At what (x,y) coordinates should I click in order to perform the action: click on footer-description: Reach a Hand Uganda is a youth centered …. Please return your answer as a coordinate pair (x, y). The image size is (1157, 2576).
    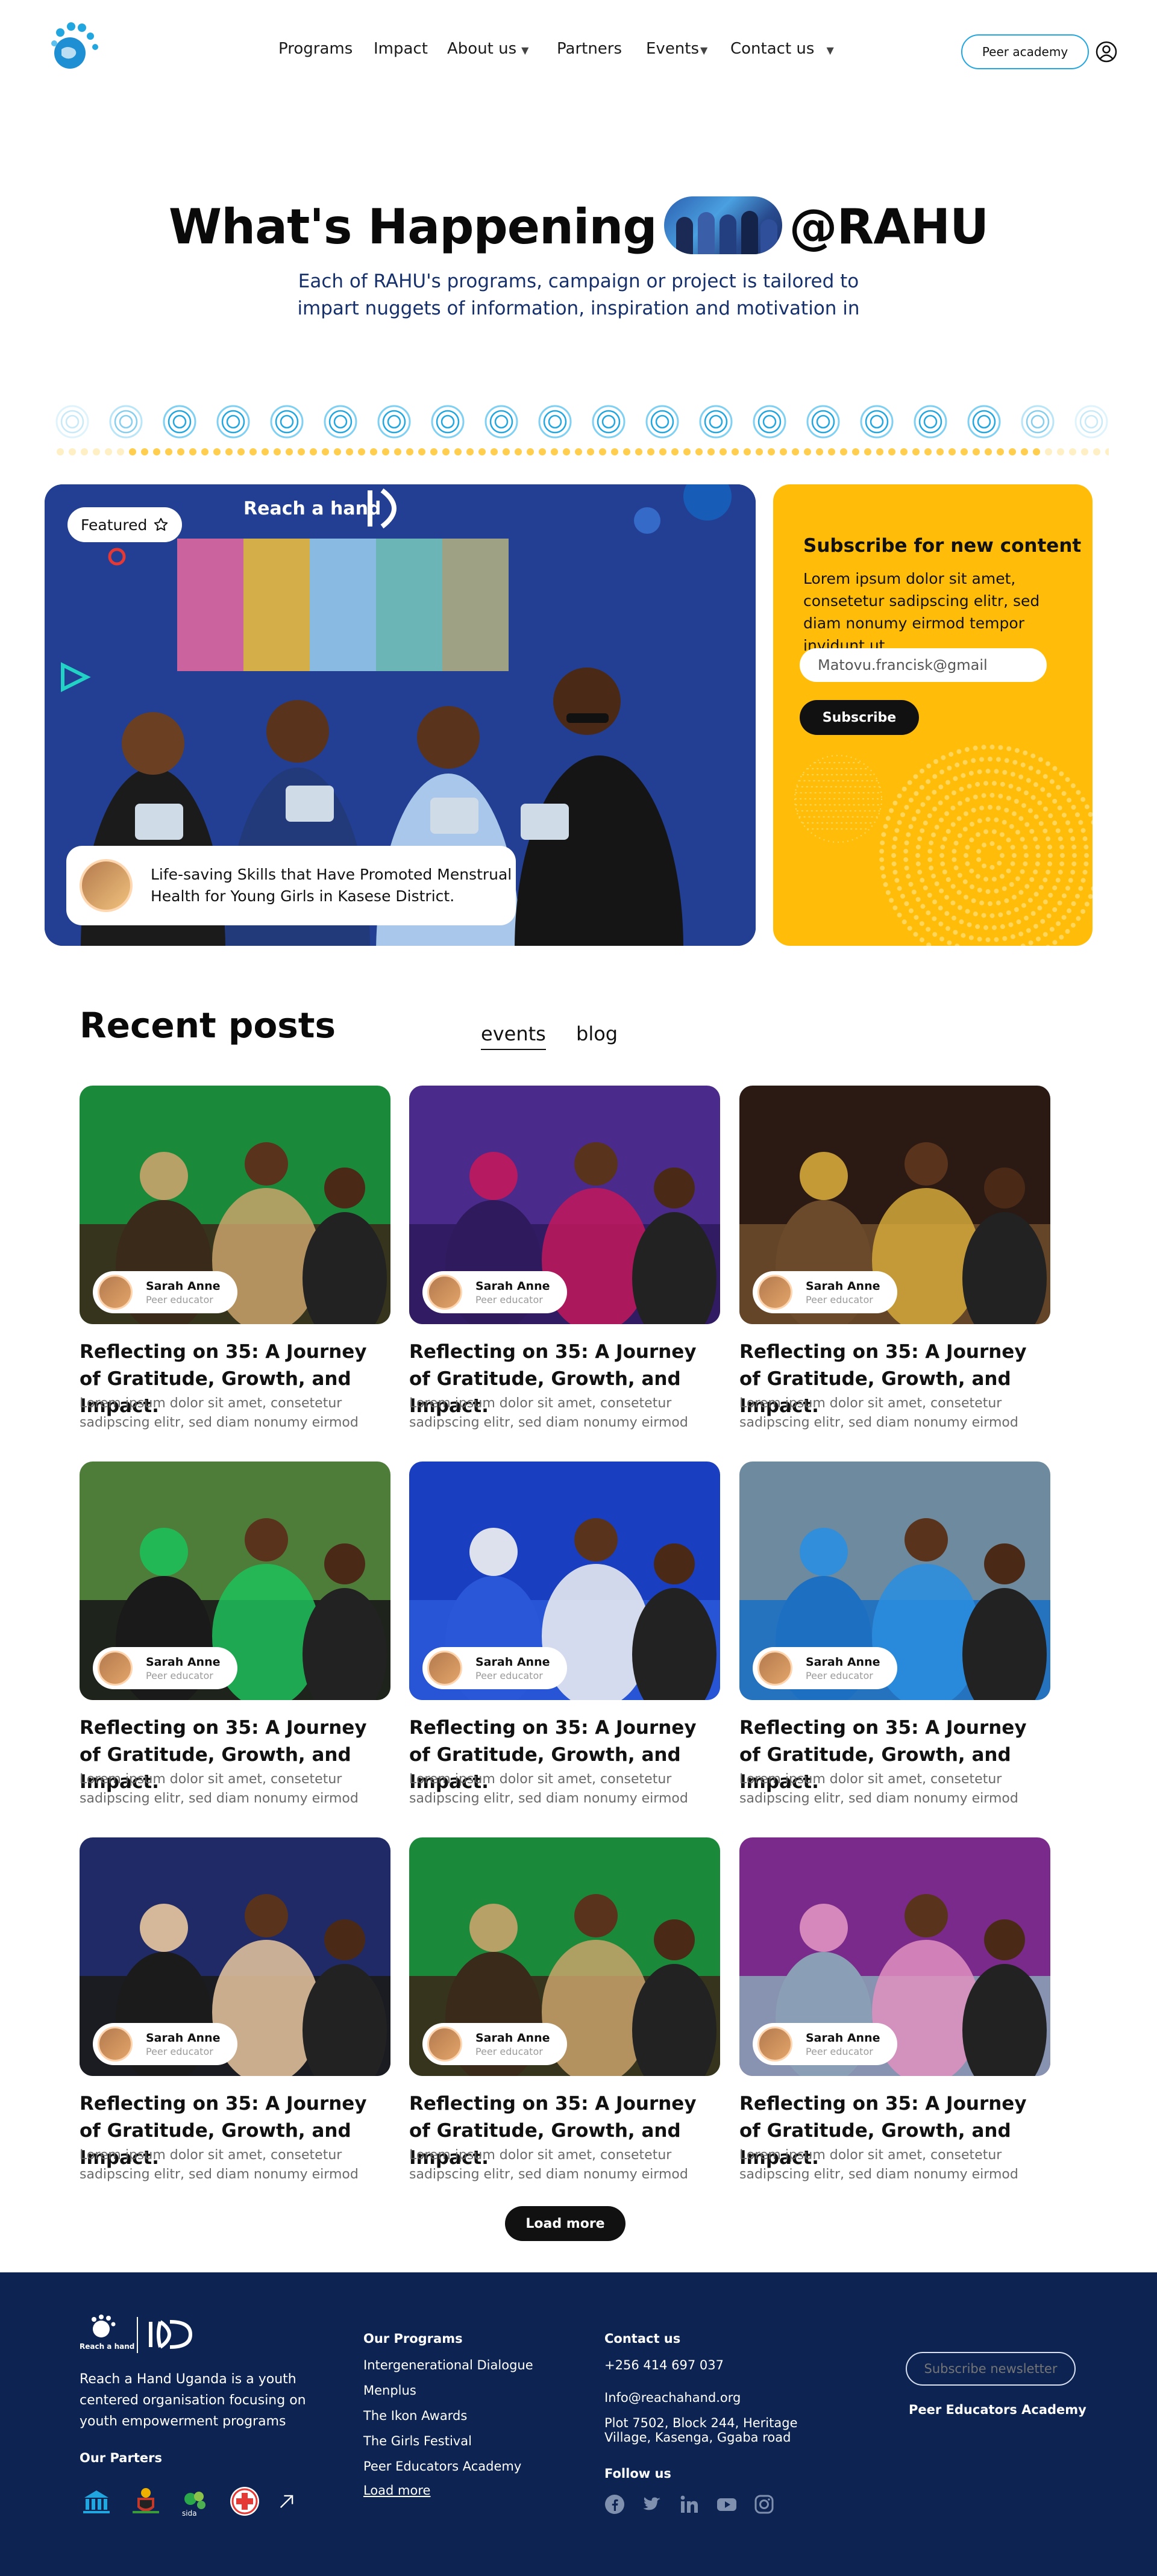
    Looking at the image, I should click on (193, 2401).